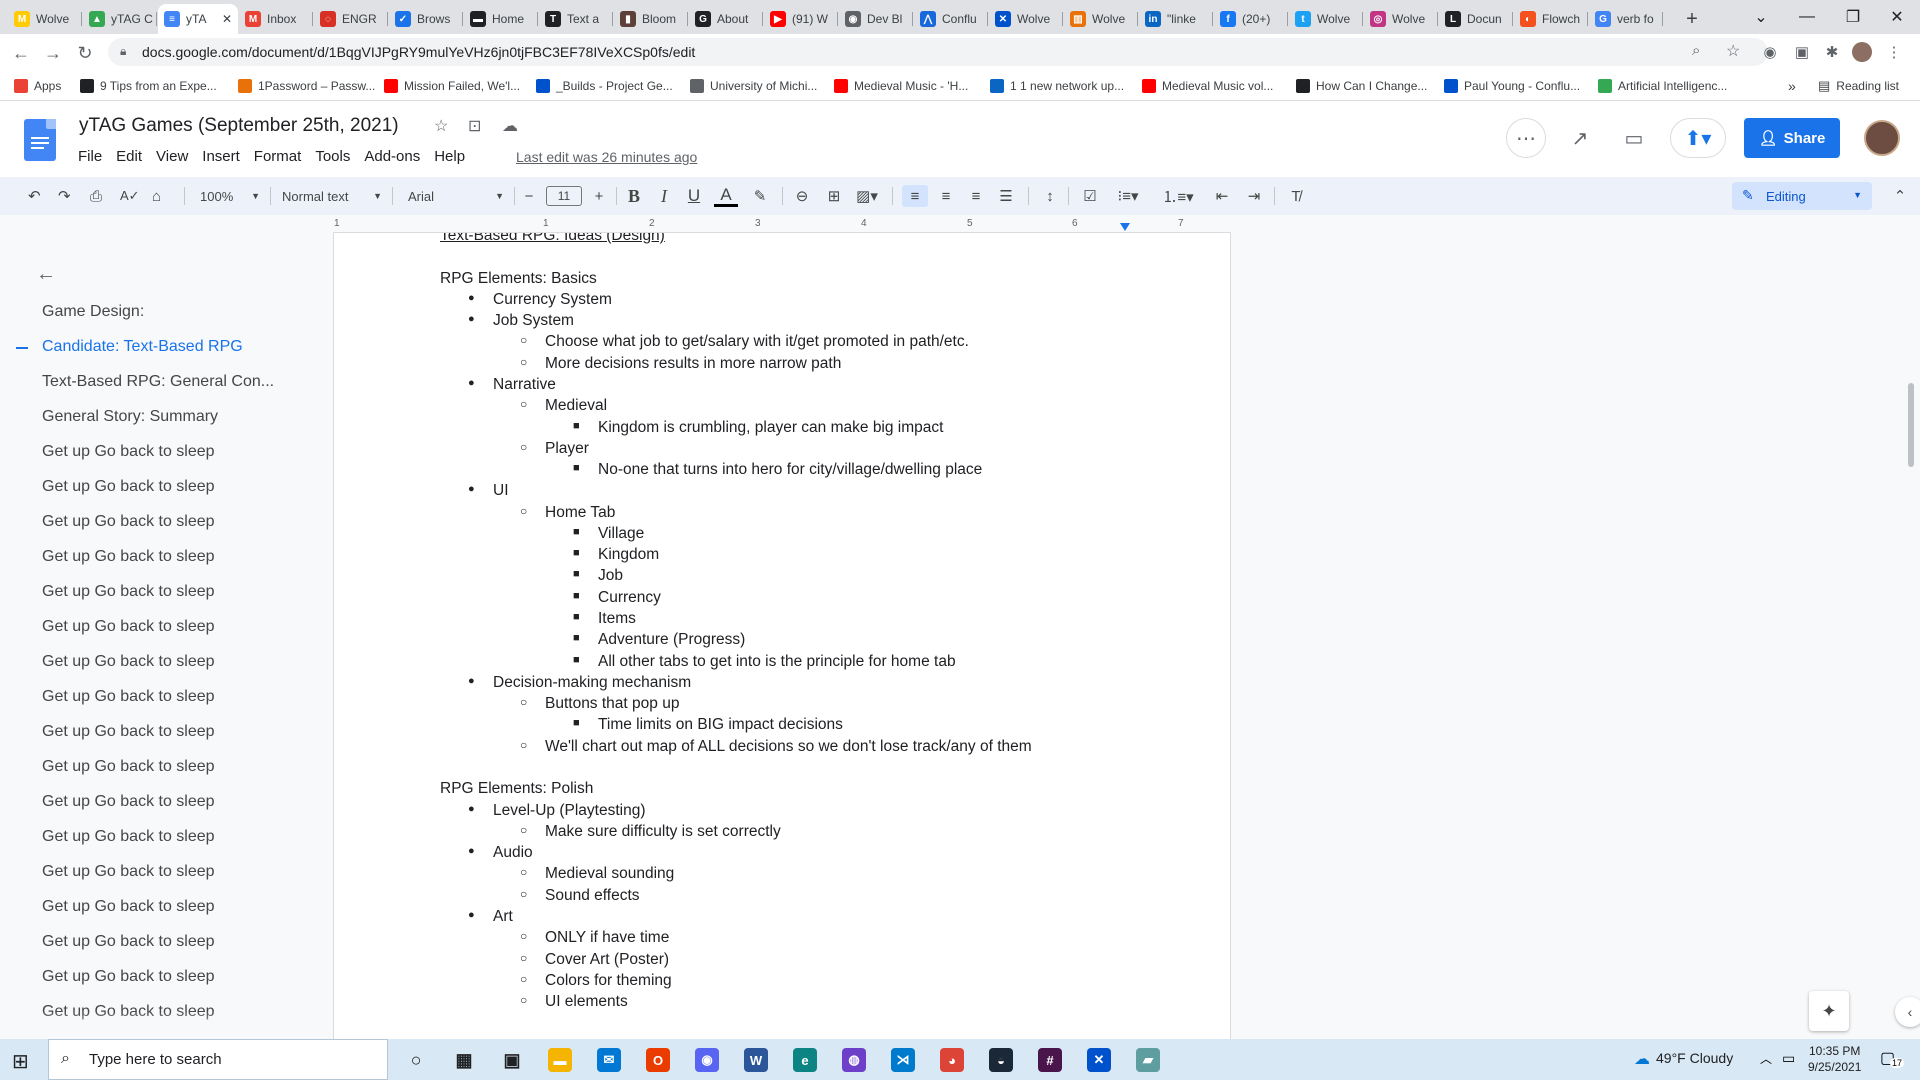  Describe the element at coordinates (1770, 52) in the screenshot. I see `extension-1password-icon: ◉` at that location.